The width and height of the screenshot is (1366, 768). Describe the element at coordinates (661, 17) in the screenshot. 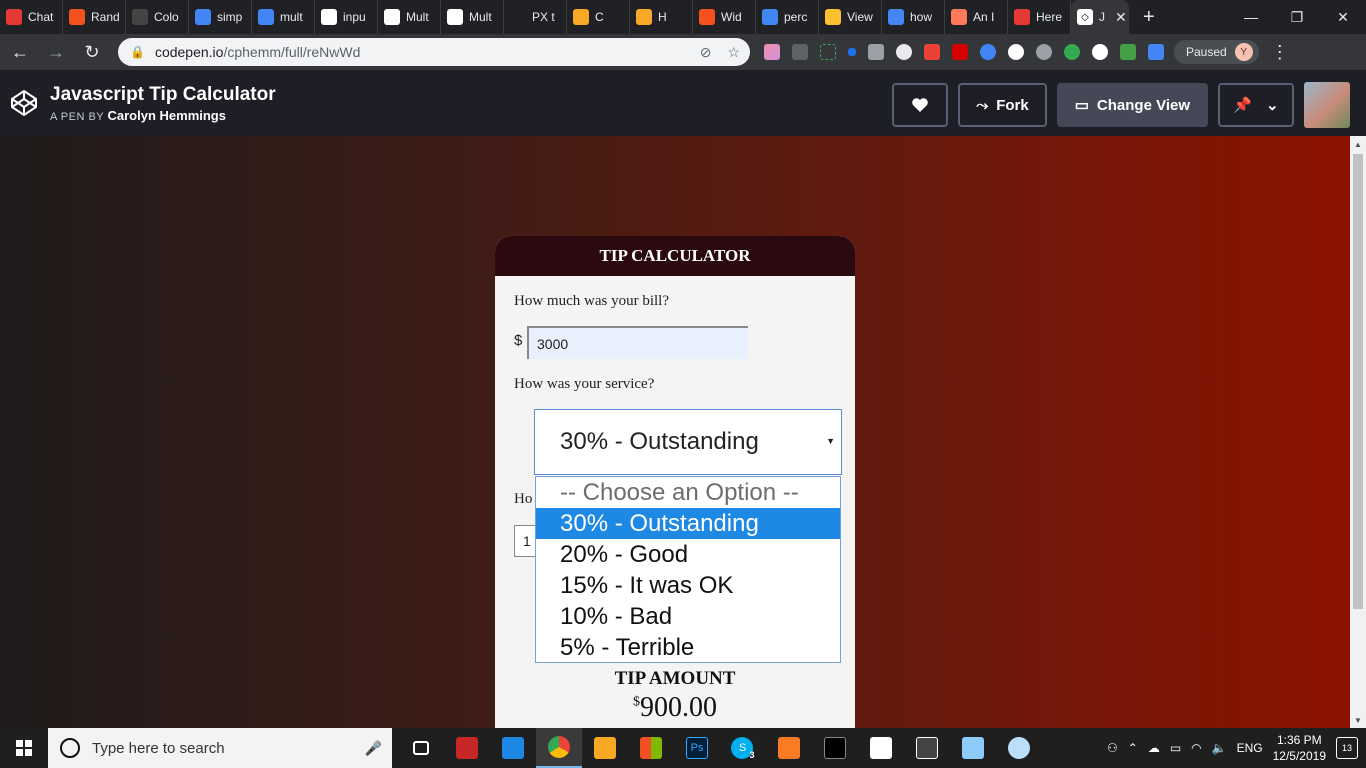

I see `browser-tab: H` at that location.